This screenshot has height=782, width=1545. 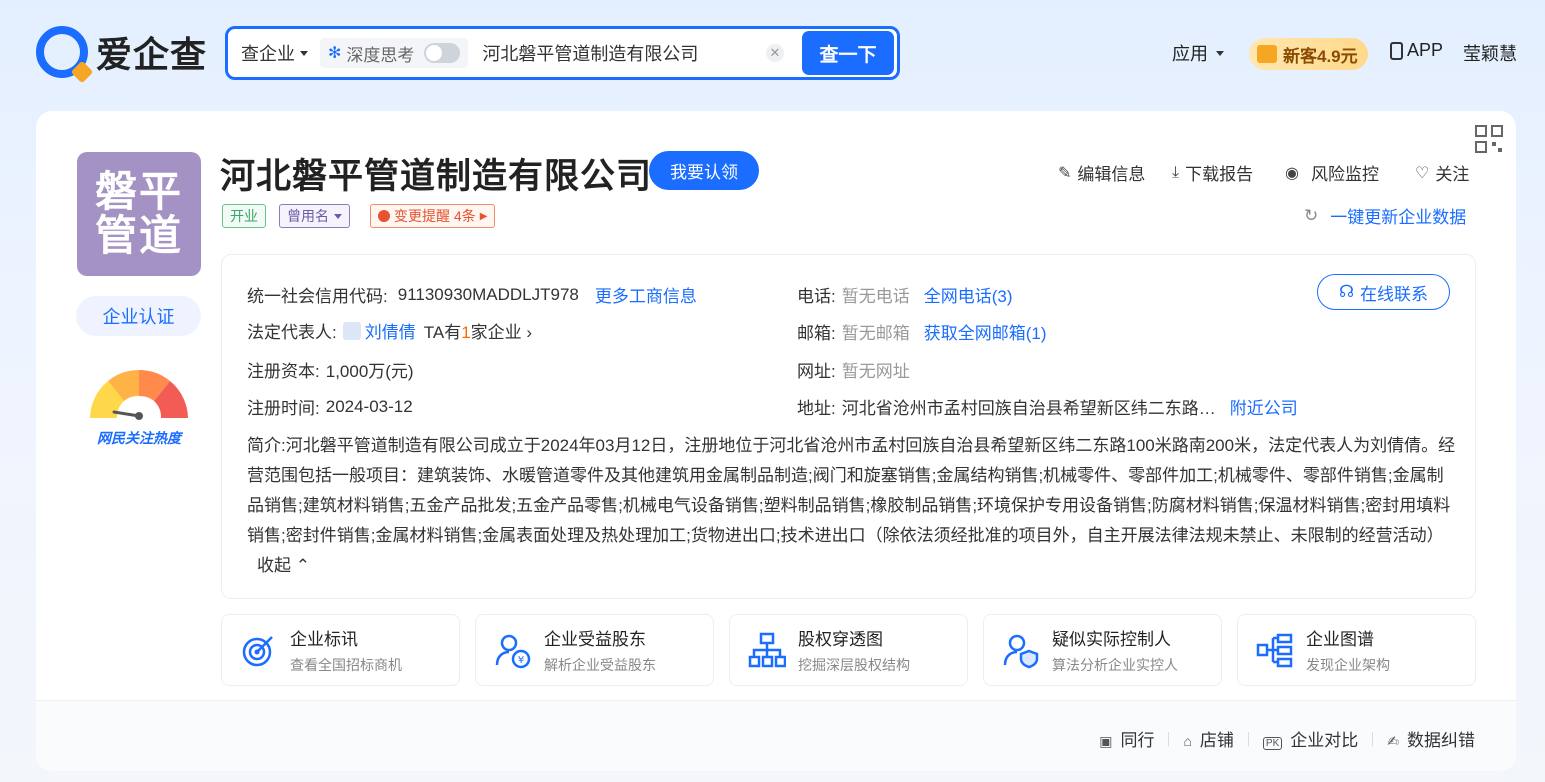 What do you see at coordinates (292, 332) in the screenshot?
I see `legal-rep-label: 法定代表人:` at bounding box center [292, 332].